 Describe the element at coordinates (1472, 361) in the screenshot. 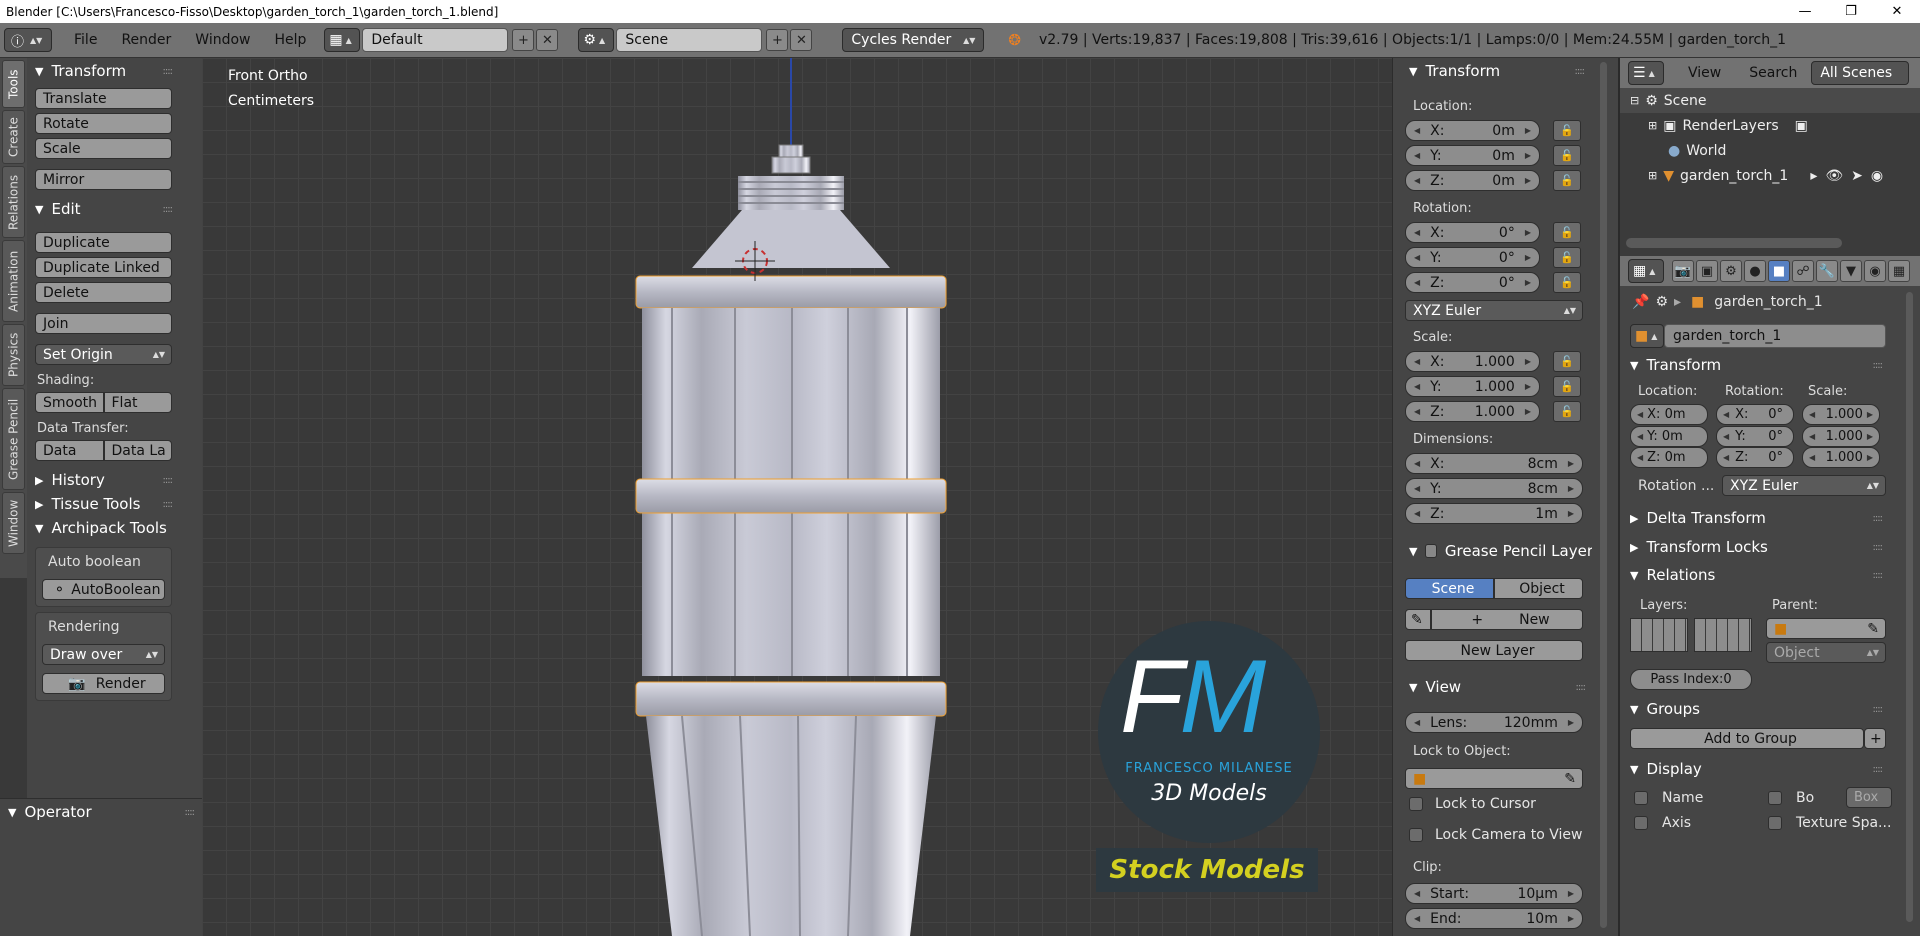

I see `scale-x-field: ◀ X: 1.000 ▶` at that location.